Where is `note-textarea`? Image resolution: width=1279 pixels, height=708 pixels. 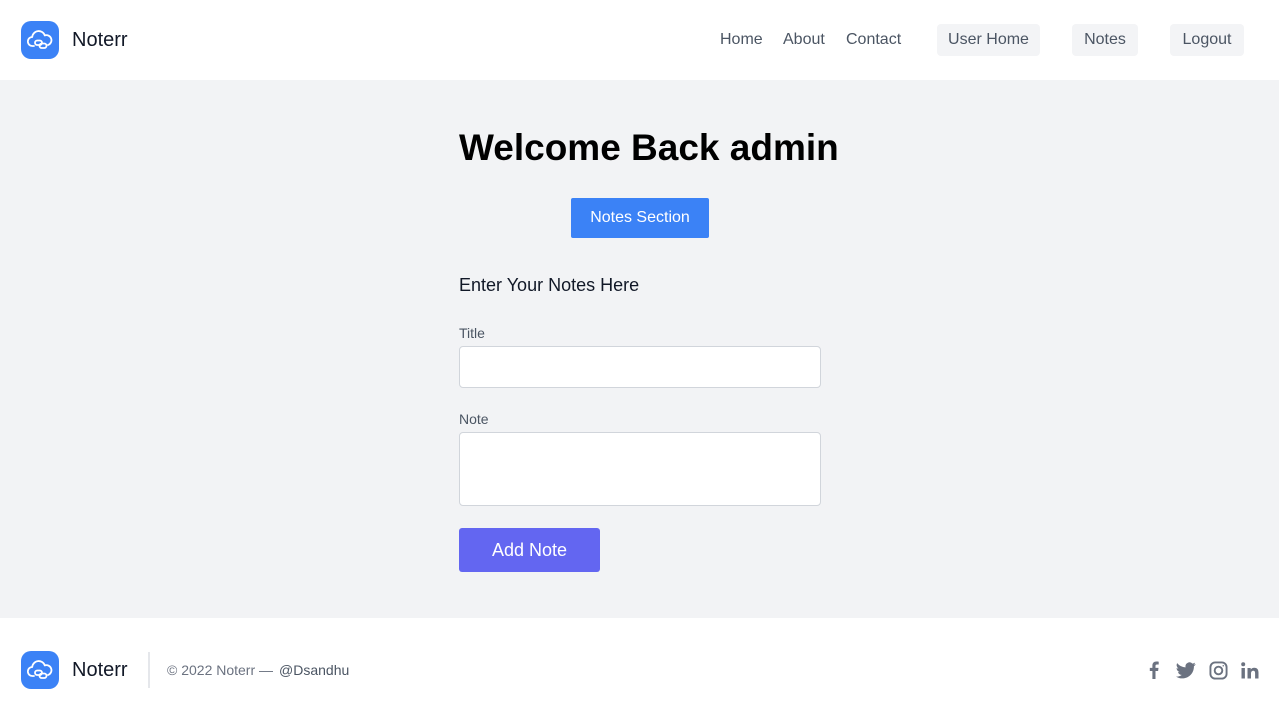 note-textarea is located at coordinates (640, 469).